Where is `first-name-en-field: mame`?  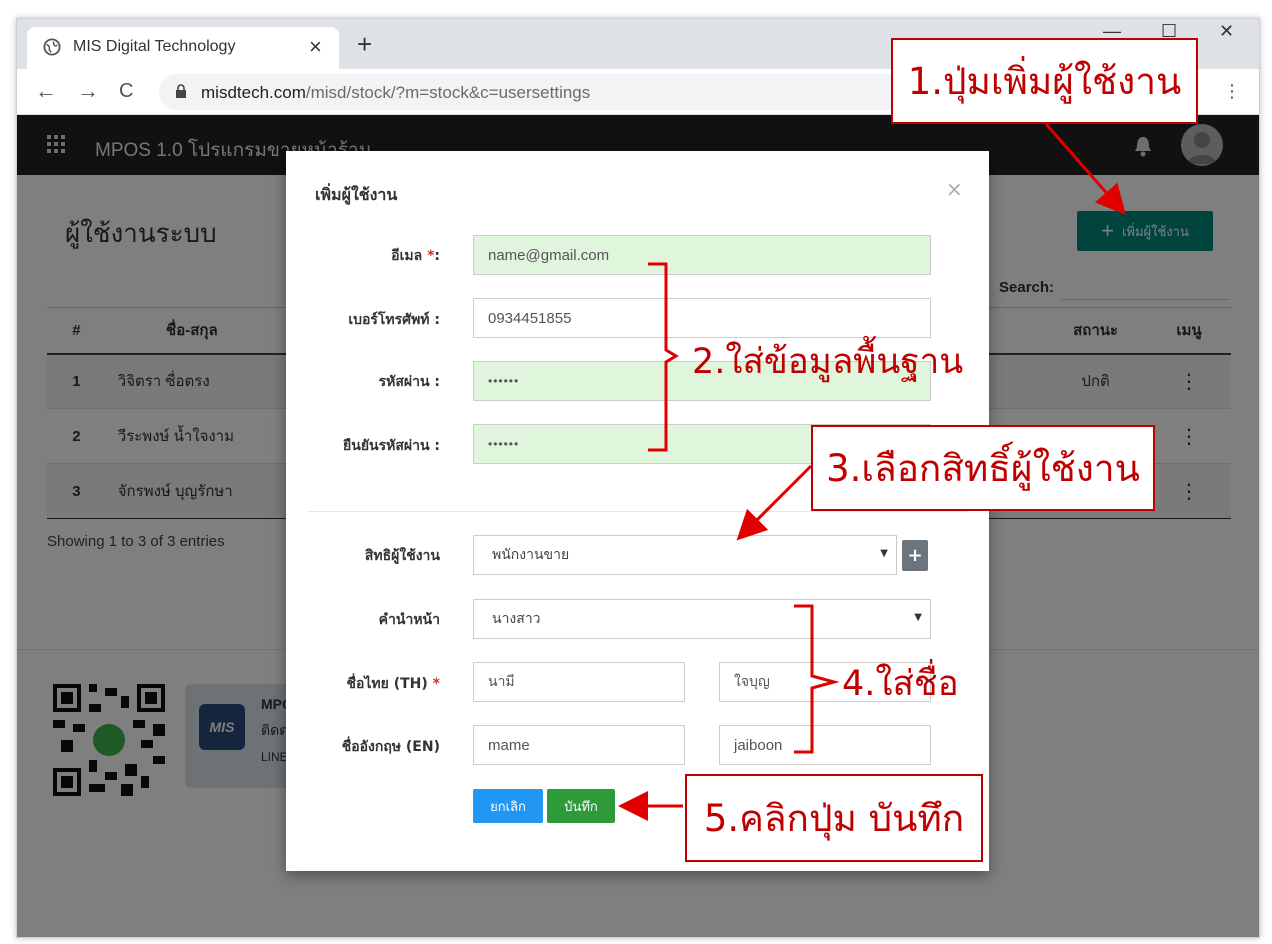
first-name-en-field: mame is located at coordinates (579, 745).